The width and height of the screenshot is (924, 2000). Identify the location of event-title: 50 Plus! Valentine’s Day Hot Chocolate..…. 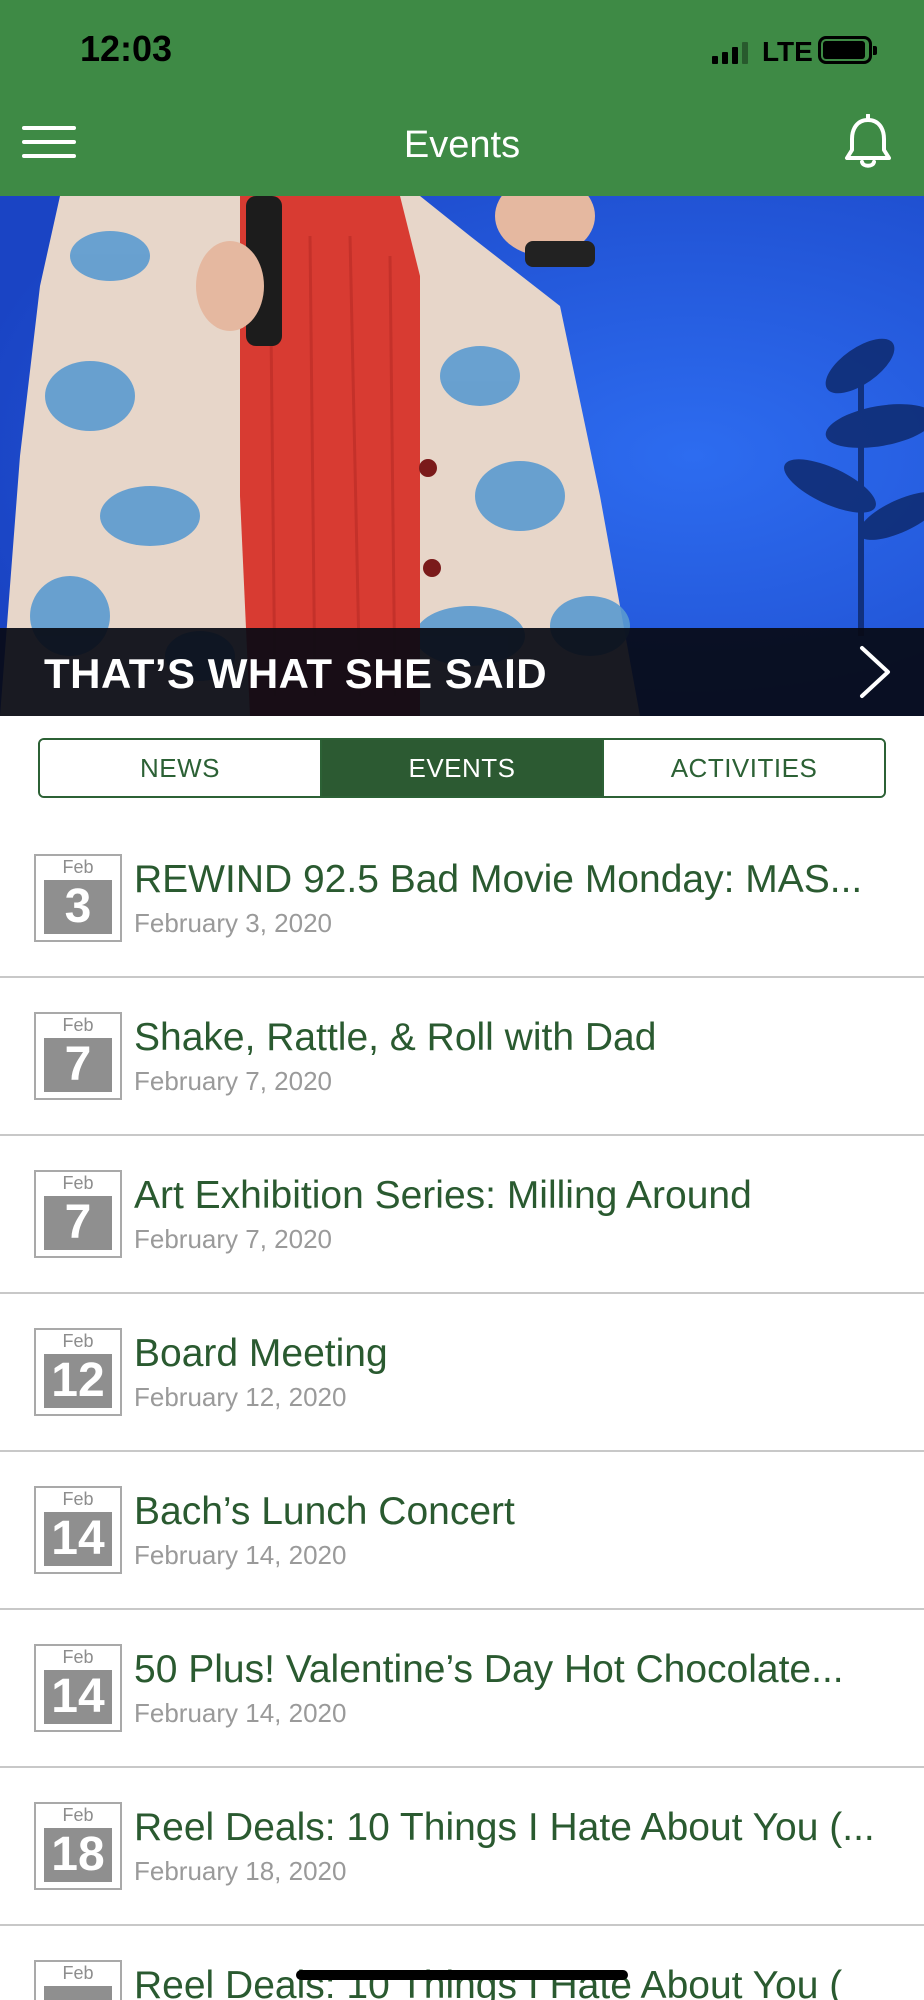
(489, 1669).